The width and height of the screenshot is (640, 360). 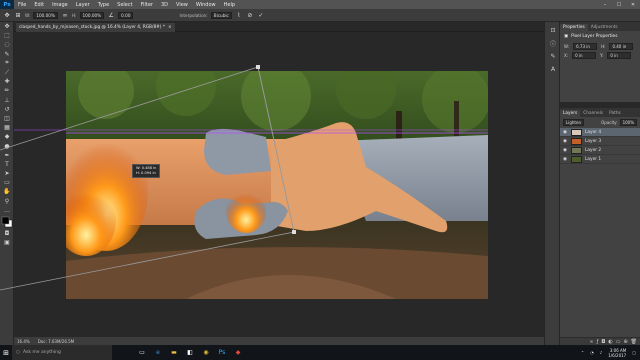 I want to click on clock: 3:06 AM 1/6/2017, so click(x=617, y=353).